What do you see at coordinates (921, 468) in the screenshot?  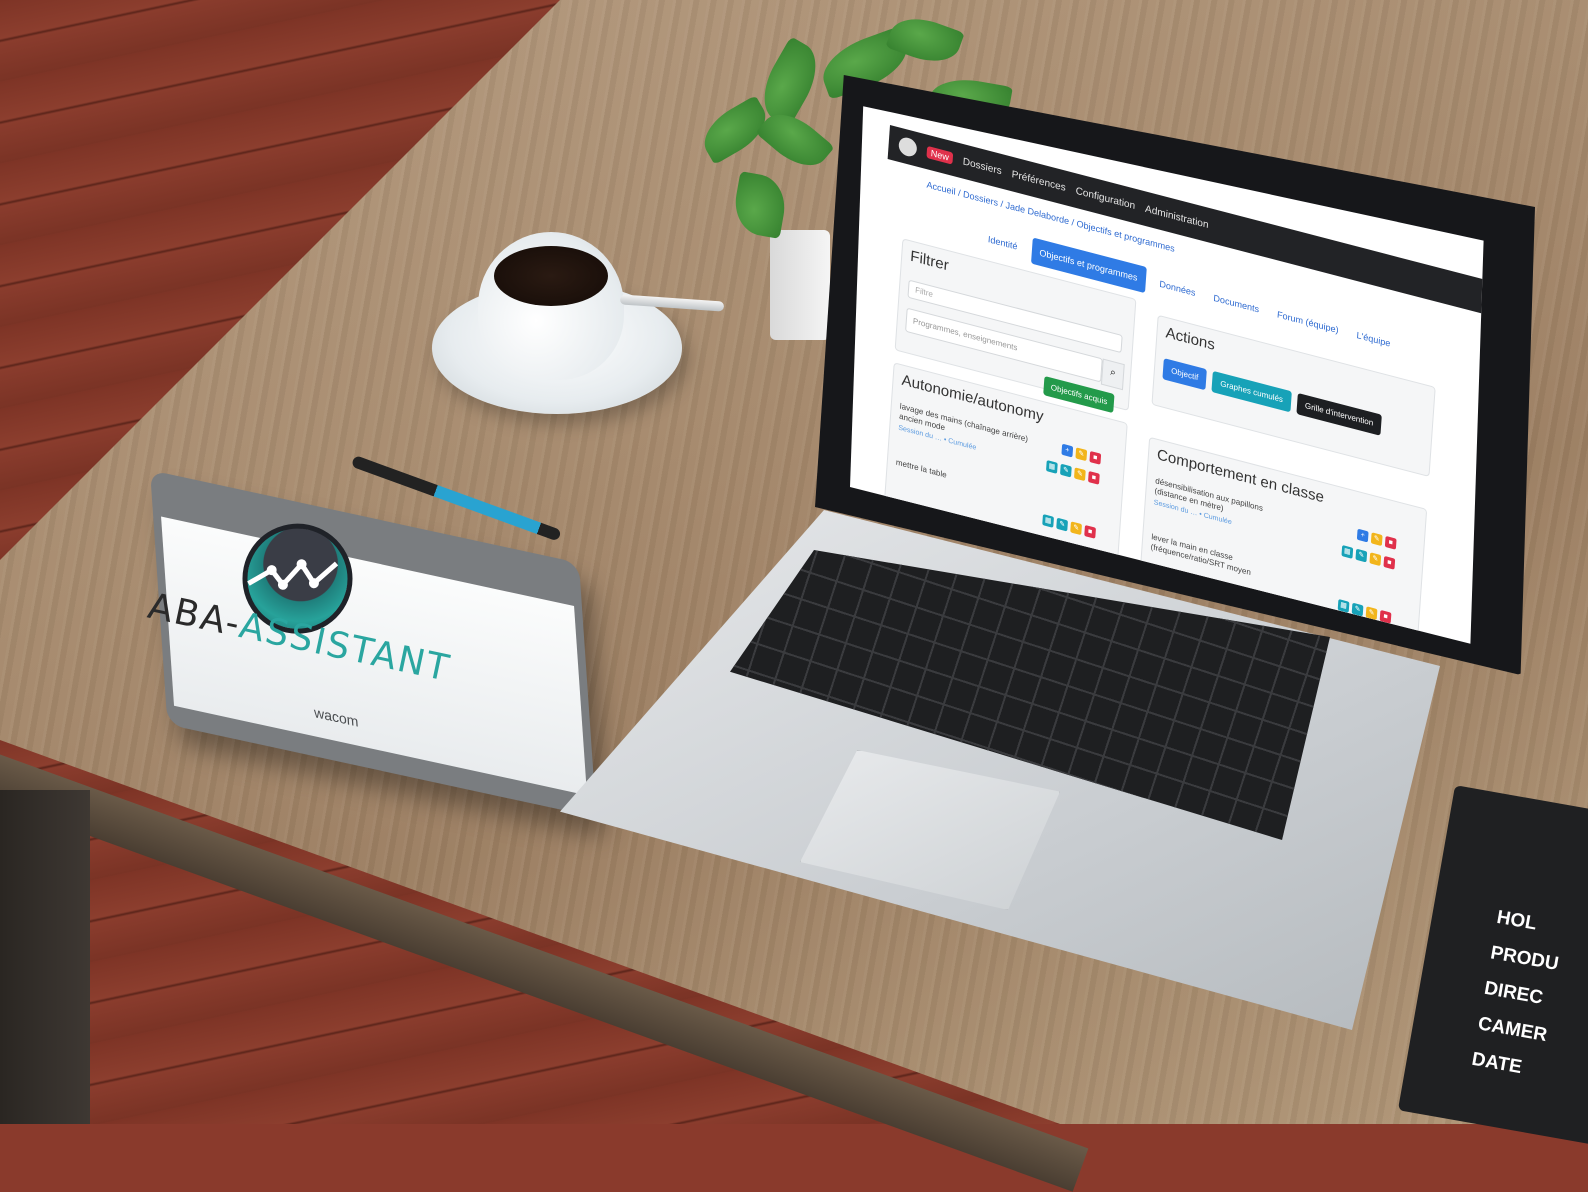 I see `goal-text: mettre la table` at bounding box center [921, 468].